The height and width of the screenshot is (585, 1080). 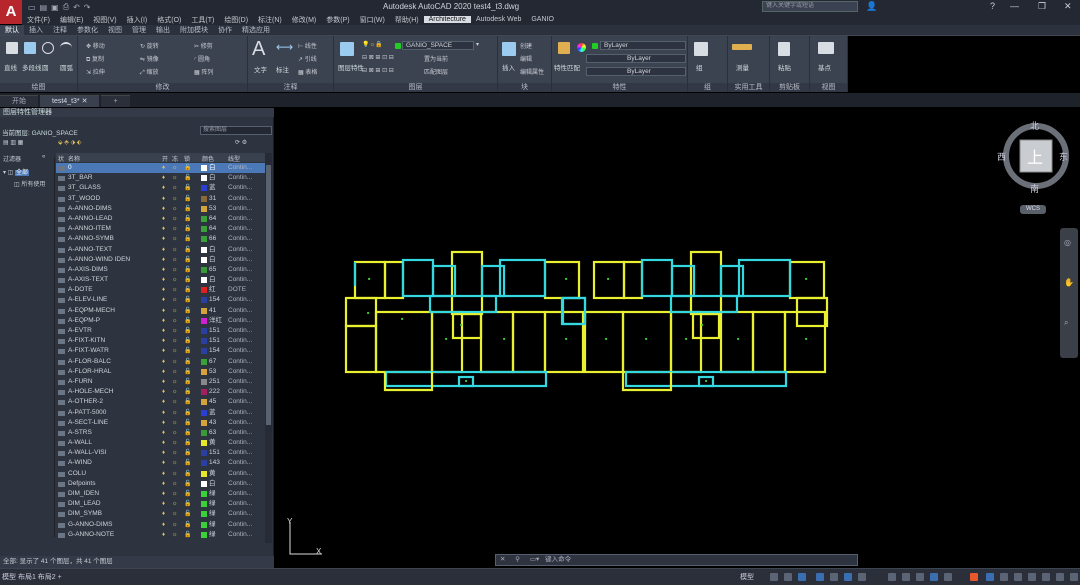 What do you see at coordinates (974, 577) in the screenshot?
I see `ime-logo-icon` at bounding box center [974, 577].